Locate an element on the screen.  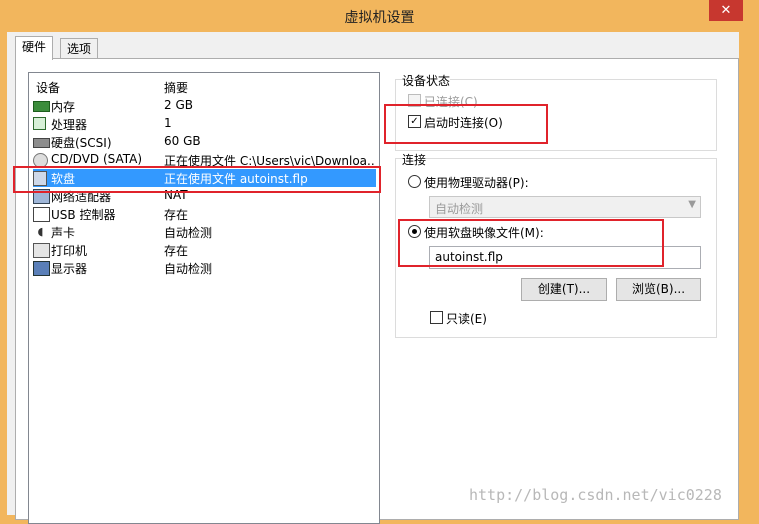
device-row-sound-card: ◖ 声卡 自动检测 is located at coordinates (205, 232).